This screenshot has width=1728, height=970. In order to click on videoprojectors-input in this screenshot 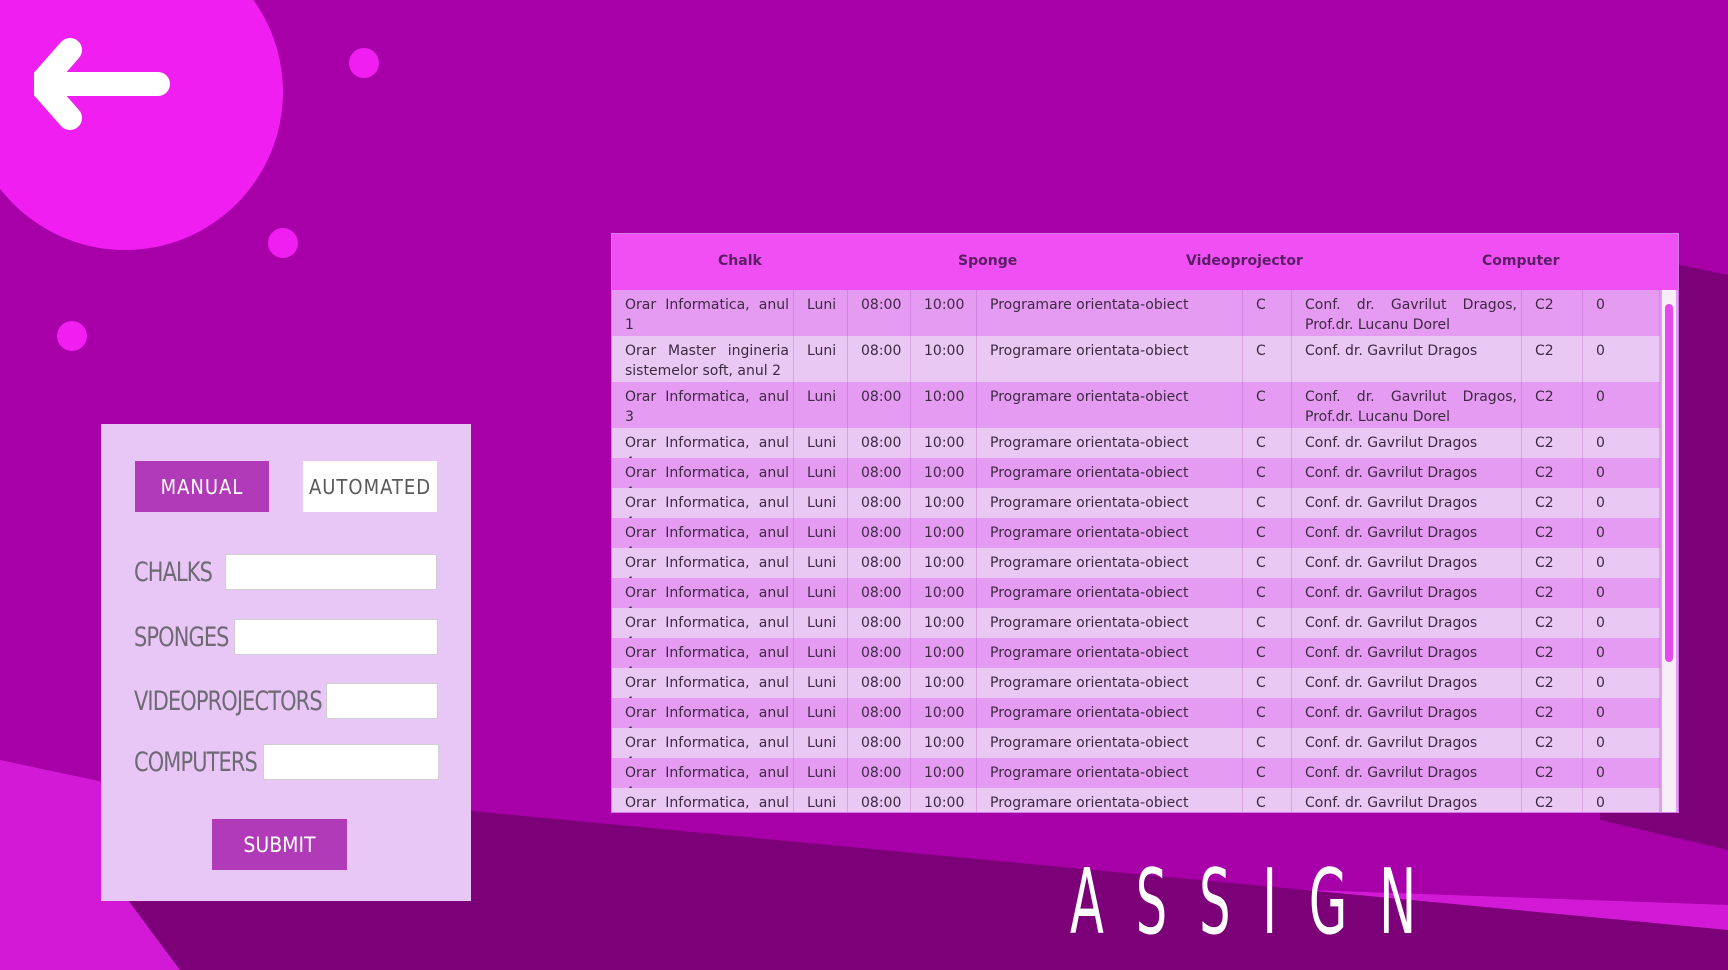, I will do `click(382, 701)`.